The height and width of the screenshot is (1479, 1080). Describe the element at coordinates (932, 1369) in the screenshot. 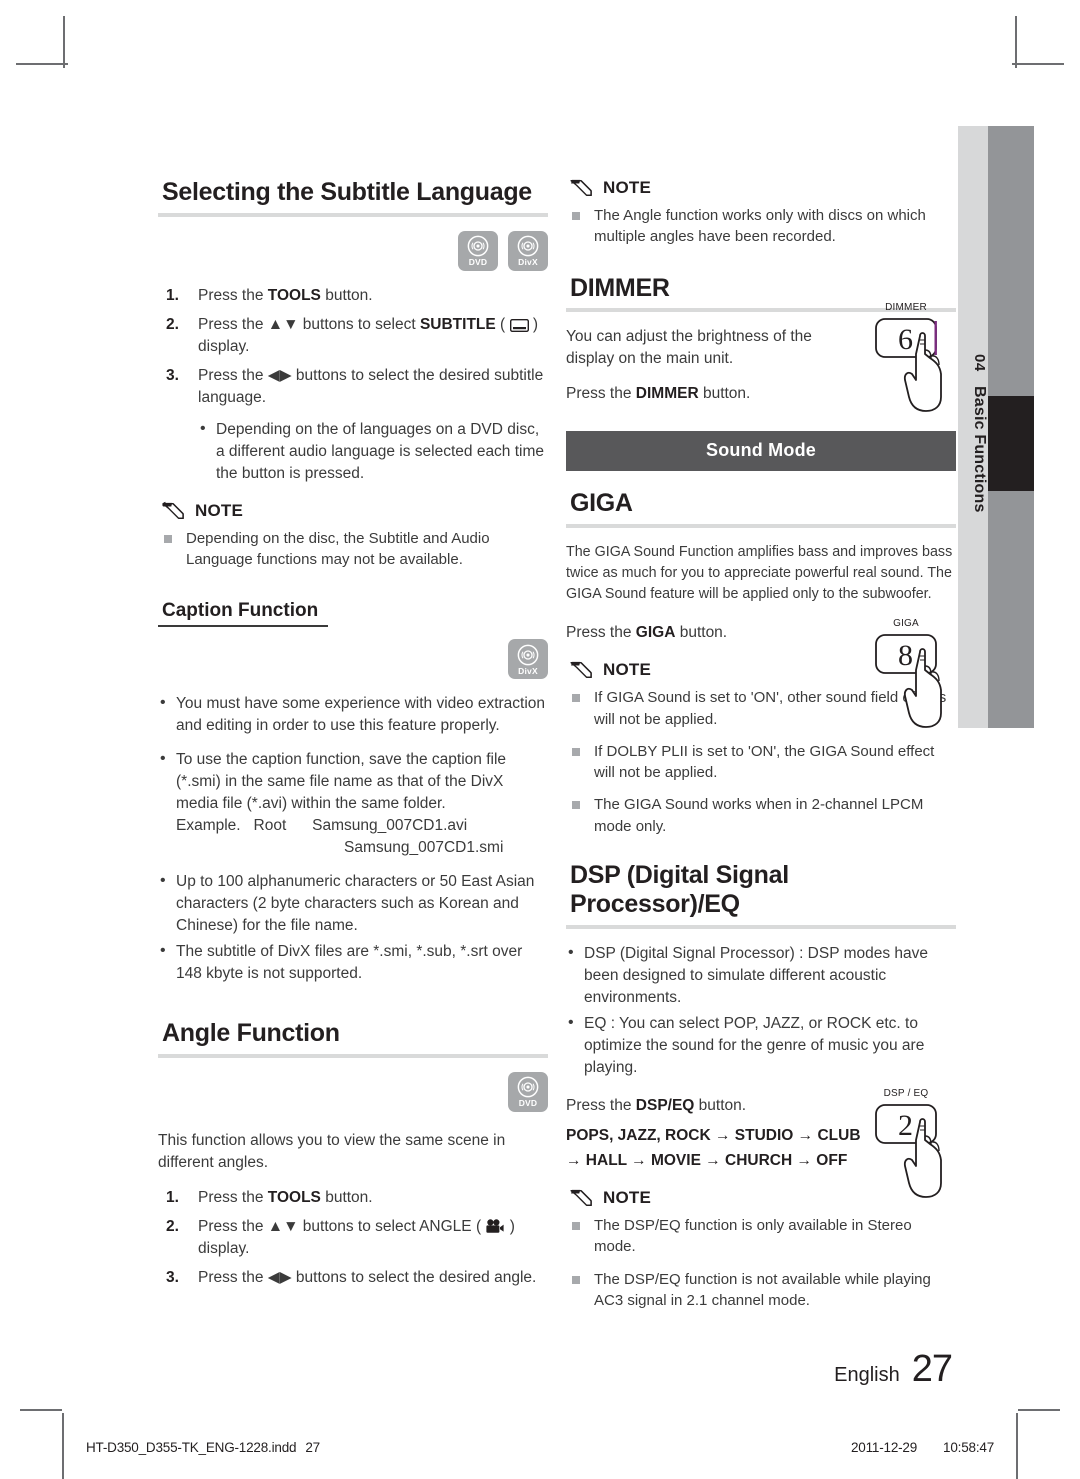

I see `page-number: 27` at that location.